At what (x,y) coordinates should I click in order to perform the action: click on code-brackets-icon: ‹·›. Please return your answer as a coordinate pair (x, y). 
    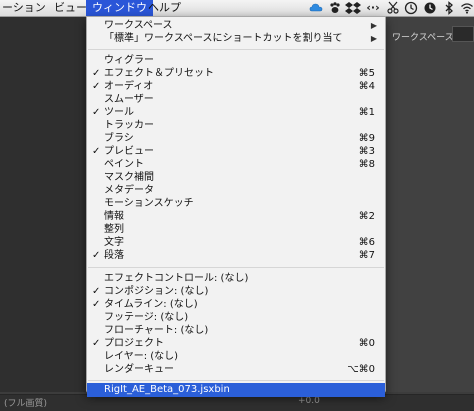
    Looking at the image, I should click on (373, 8).